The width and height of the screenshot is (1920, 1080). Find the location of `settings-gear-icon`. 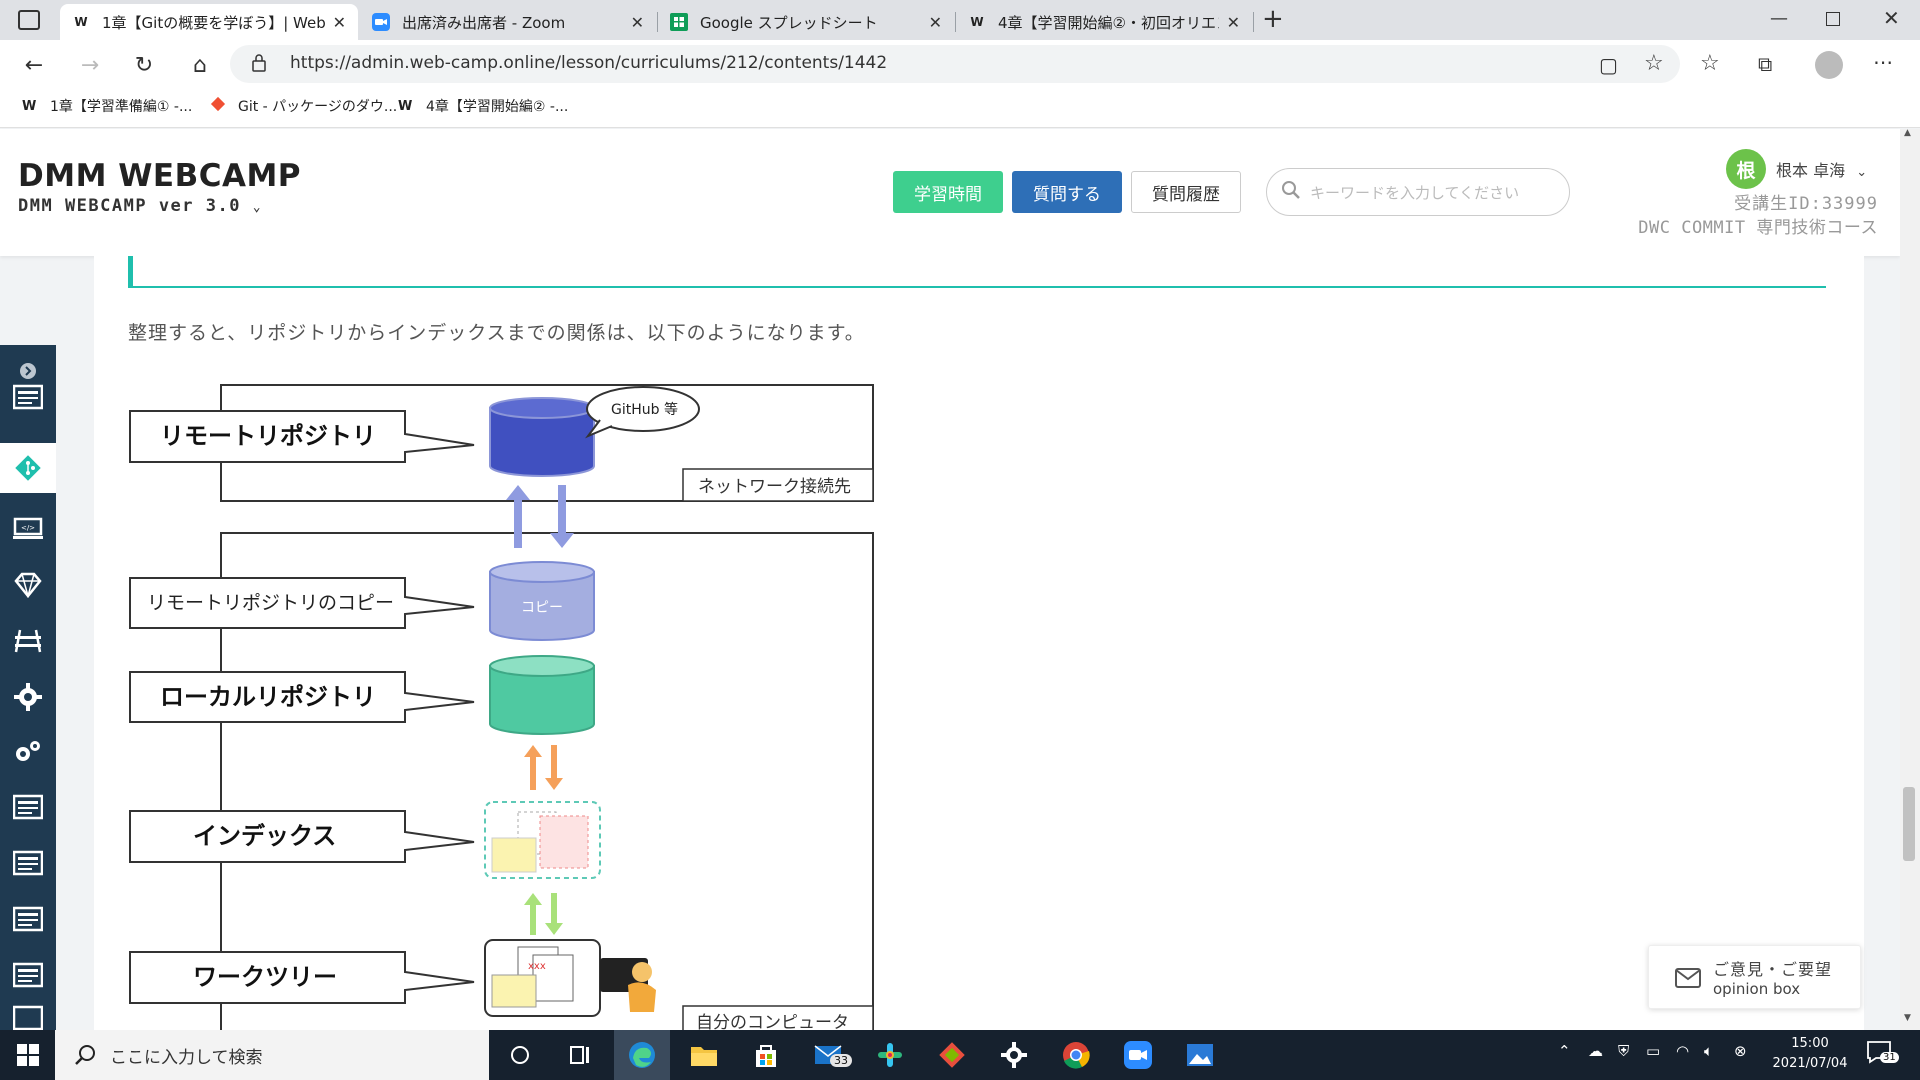

settings-gear-icon is located at coordinates (1014, 1055).